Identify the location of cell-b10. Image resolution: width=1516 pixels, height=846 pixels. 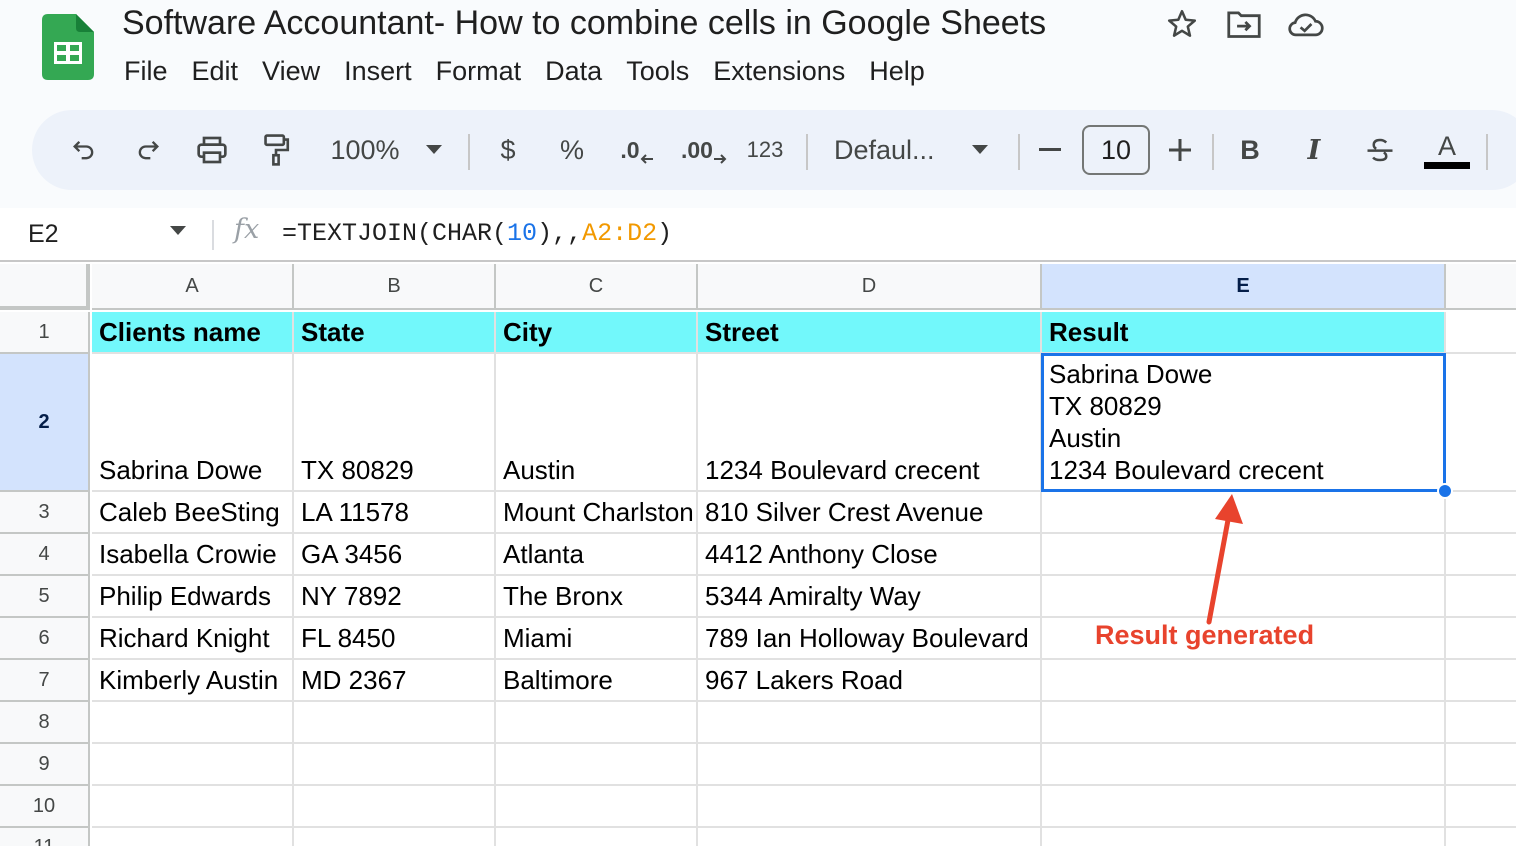
(395, 807).